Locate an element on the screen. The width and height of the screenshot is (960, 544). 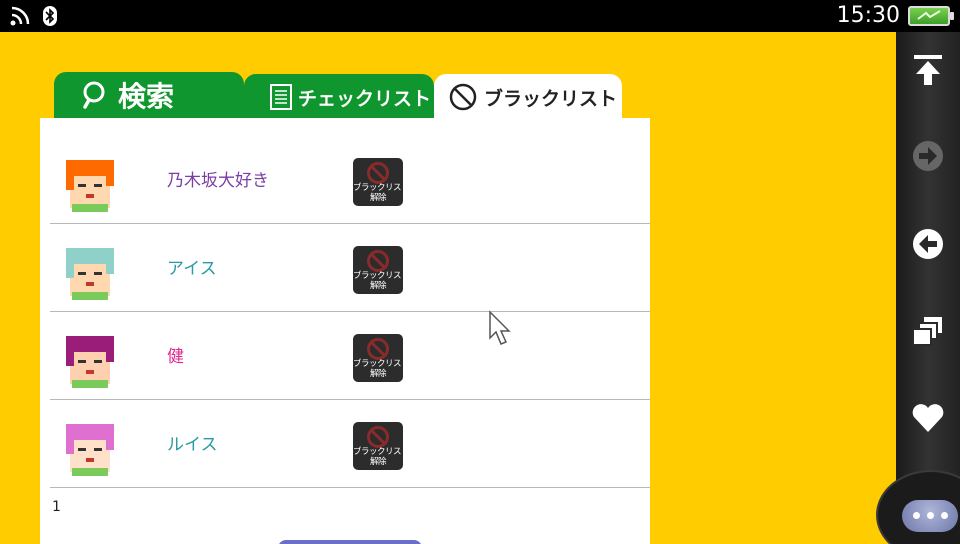
windows-icon is located at coordinates (928, 332).